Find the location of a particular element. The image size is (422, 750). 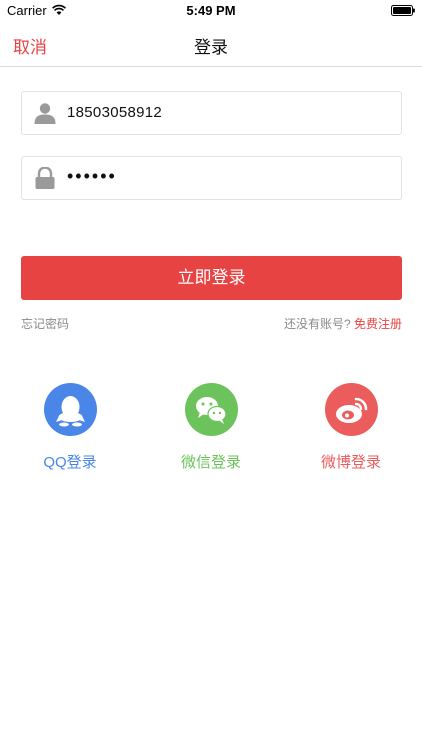

wechat-icon is located at coordinates (211, 410).